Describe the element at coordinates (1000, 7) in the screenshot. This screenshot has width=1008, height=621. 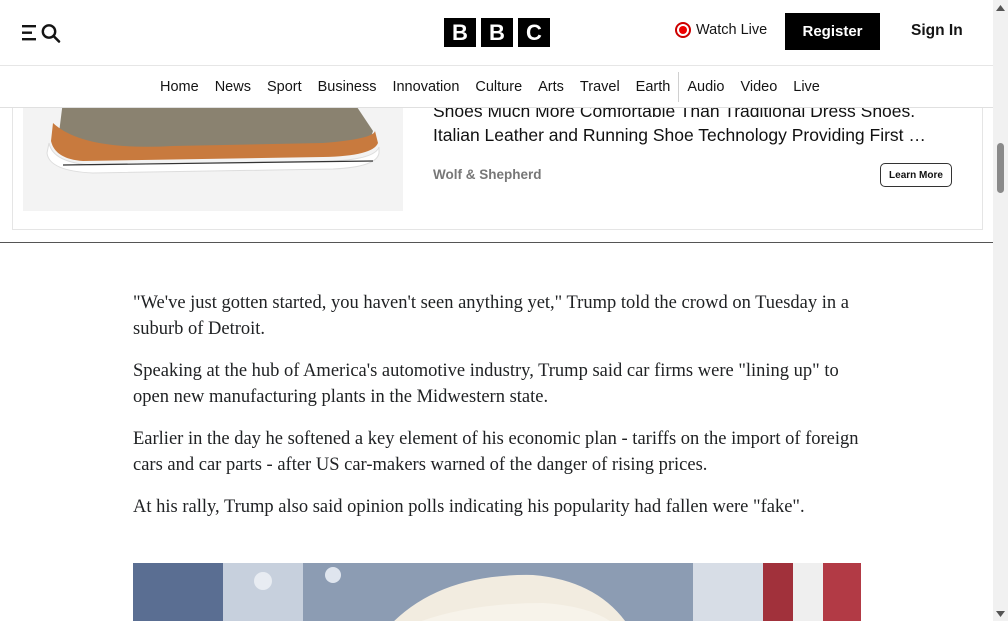
I see `scroll-up-arrow-icon` at that location.